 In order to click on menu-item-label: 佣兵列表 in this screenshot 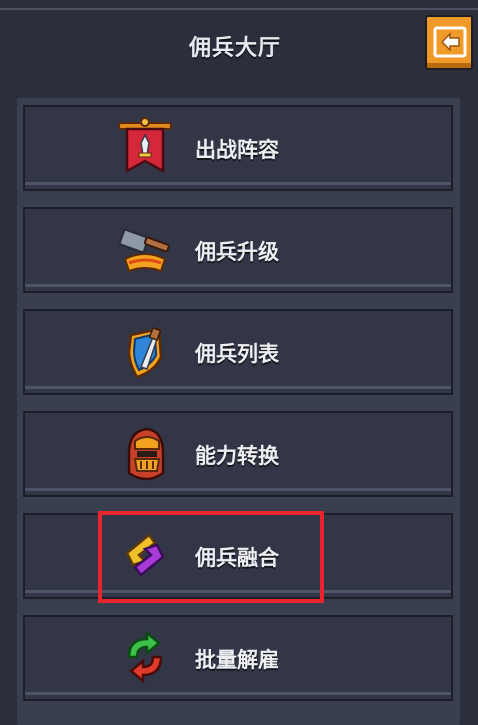, I will do `click(237, 354)`.